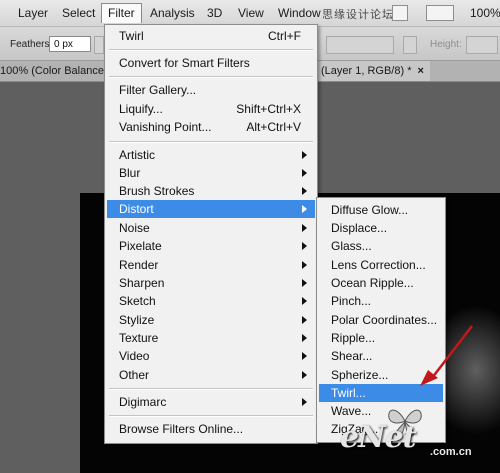 This screenshot has width=500, height=473. Describe the element at coordinates (211, 173) in the screenshot. I see `menu-item-blur: Blur` at that location.